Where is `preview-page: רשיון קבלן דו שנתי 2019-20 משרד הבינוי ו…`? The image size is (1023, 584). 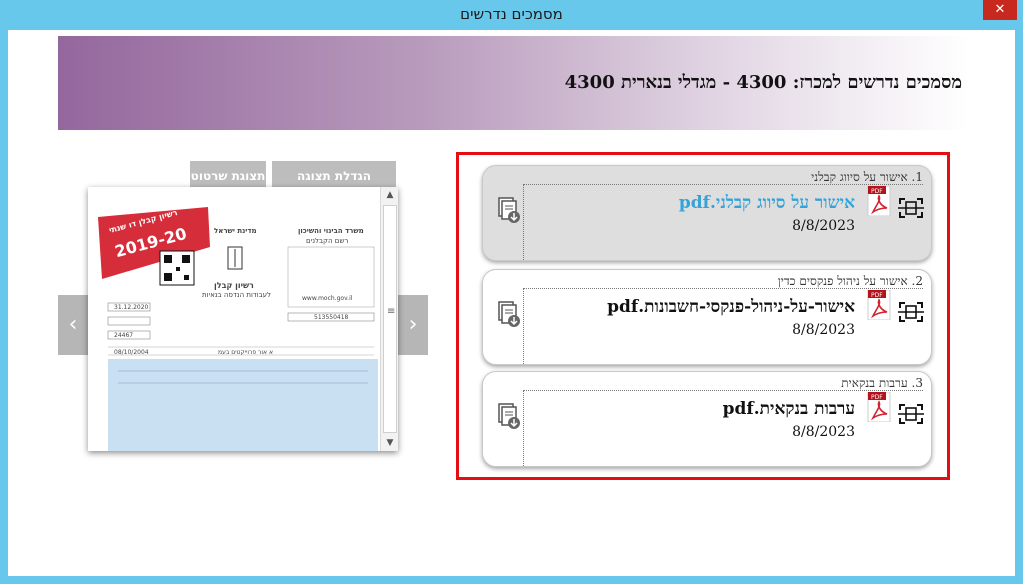 preview-page: רשיון קבלן דו שנתי 2019-20 משרד הבינוי ו… is located at coordinates (233, 319).